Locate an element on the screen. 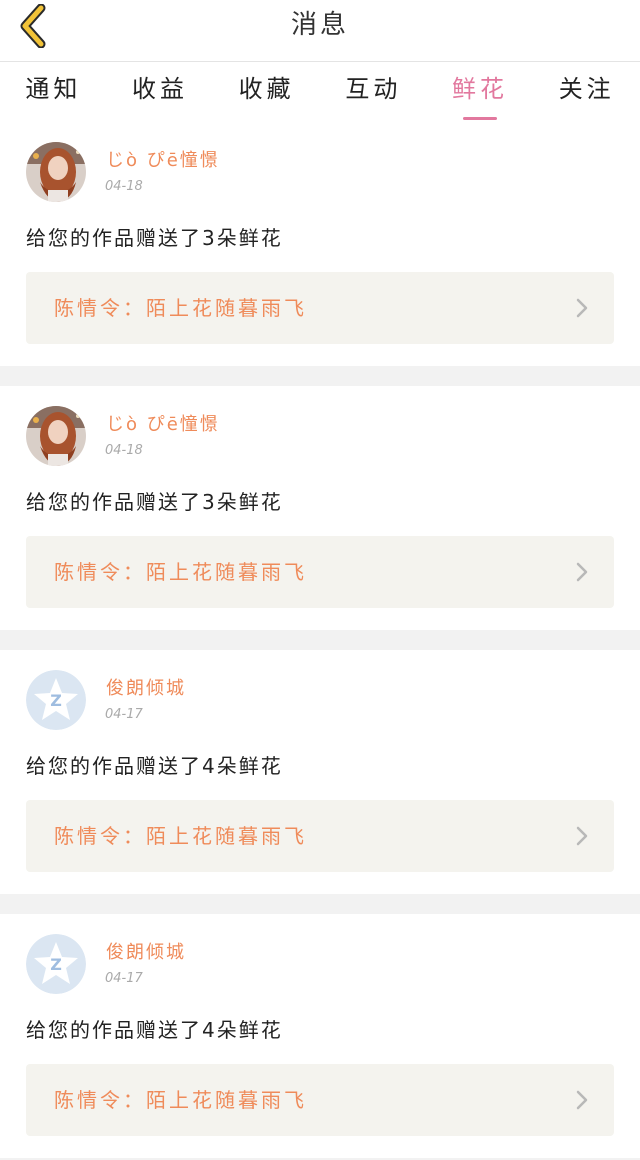 The image size is (640, 1160). tab-interaction: 互动 is located at coordinates (373, 92).